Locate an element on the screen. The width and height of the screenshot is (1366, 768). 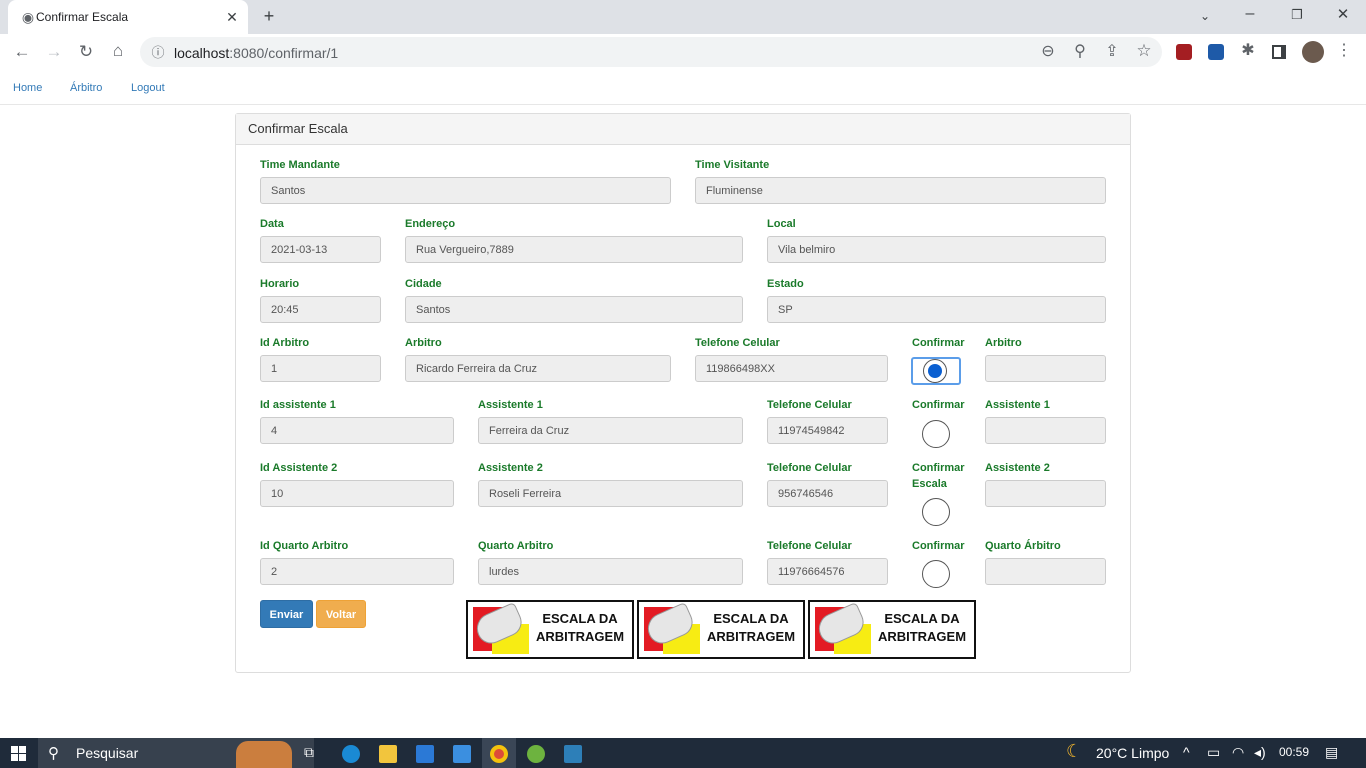
nav-home: Home is located at coordinates (27, 88).